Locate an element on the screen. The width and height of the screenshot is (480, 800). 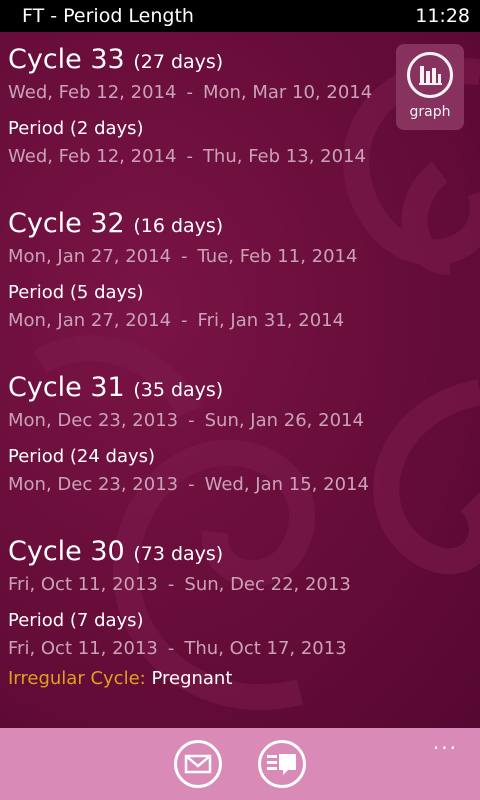
cycle-length: (16 days) is located at coordinates (178, 226).